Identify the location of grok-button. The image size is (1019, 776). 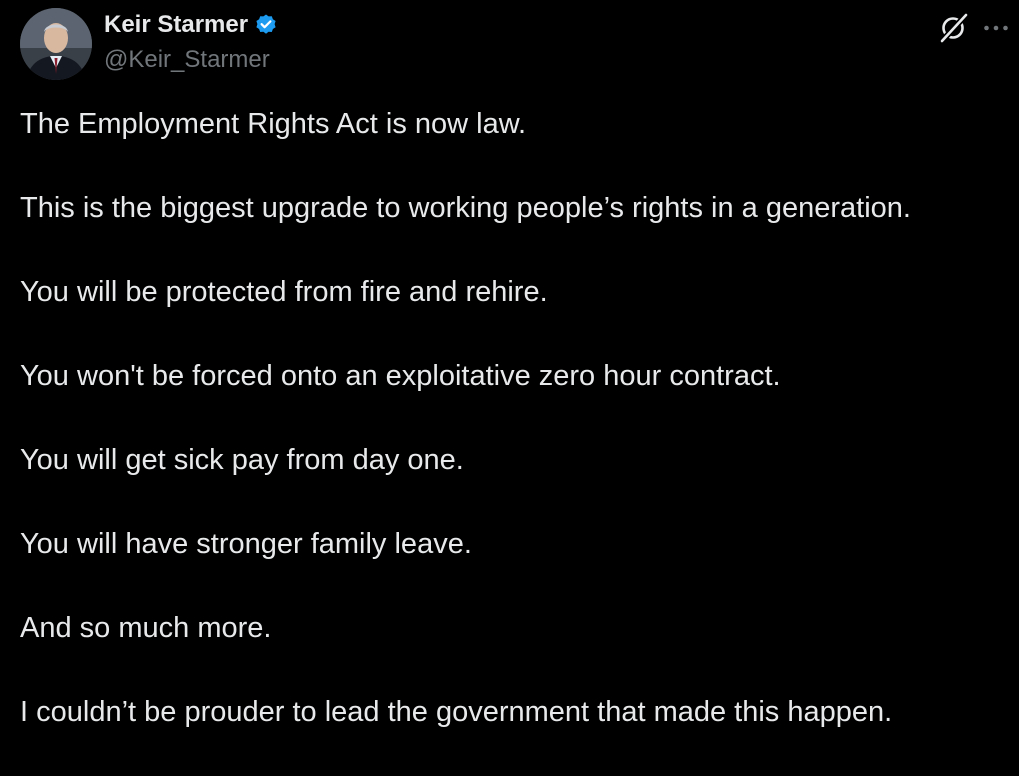
(953, 28).